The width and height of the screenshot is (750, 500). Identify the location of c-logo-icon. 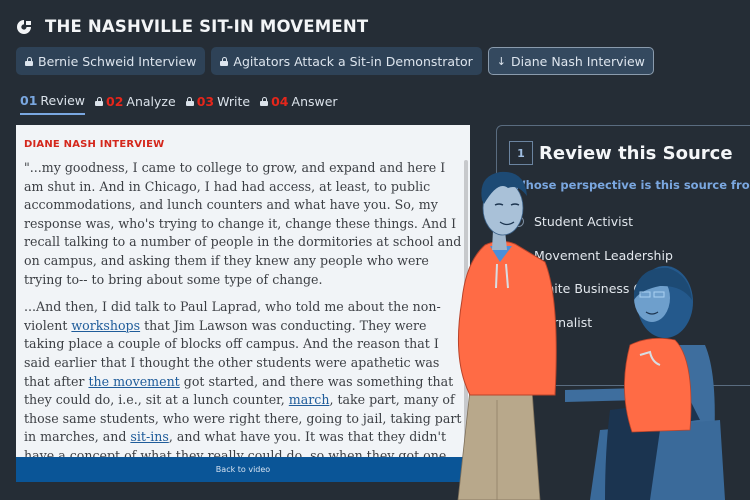
(24, 27).